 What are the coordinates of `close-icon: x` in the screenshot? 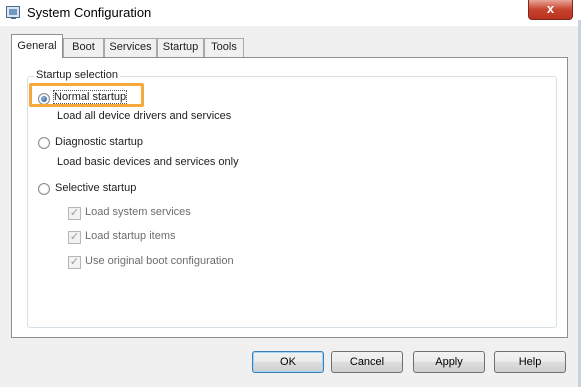 It's located at (550, 8).